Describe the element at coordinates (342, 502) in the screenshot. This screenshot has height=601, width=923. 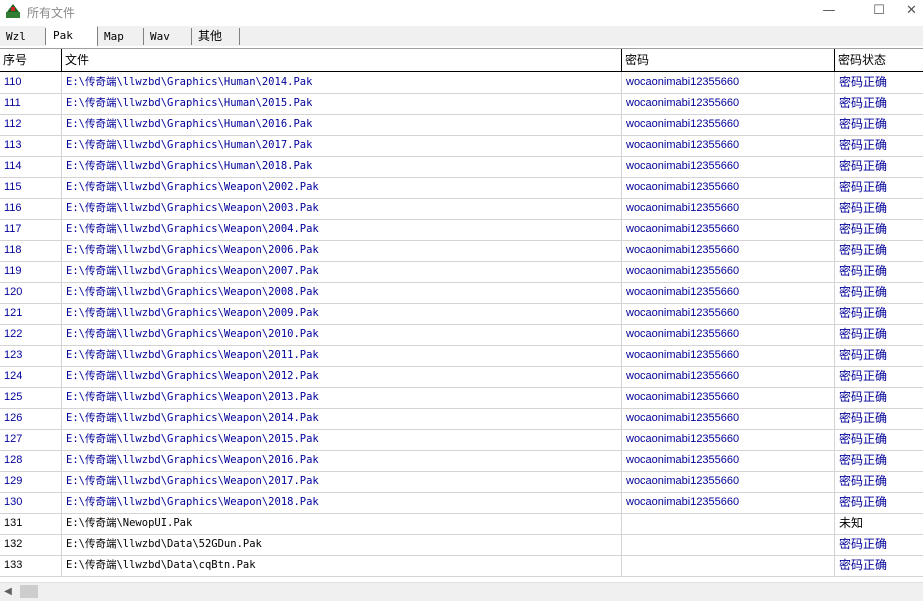
I see `row-file-path: E:\传奇端\llwzbd\Graphics\Weapon\2018.Pak` at that location.